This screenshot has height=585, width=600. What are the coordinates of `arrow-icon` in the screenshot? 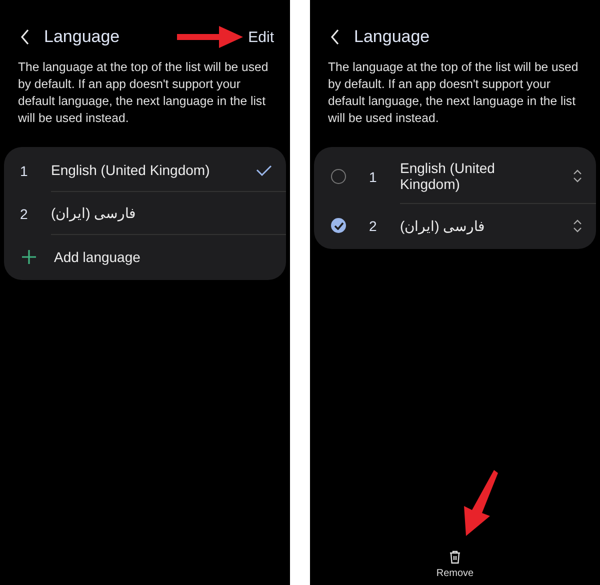 It's located at (210, 37).